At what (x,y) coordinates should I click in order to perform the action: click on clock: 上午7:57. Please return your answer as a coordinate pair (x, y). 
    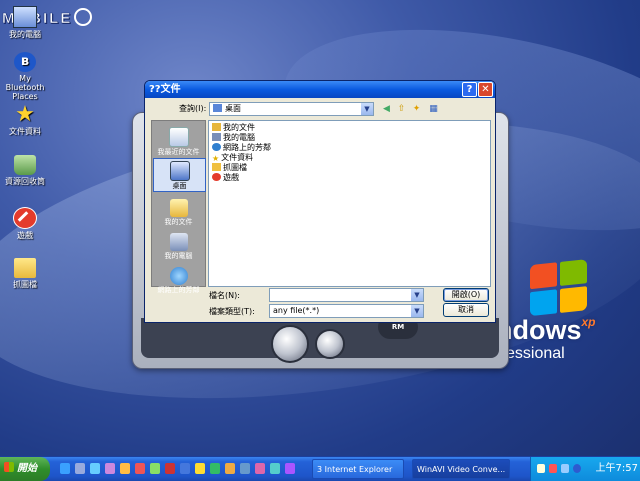
    Looking at the image, I should click on (617, 469).